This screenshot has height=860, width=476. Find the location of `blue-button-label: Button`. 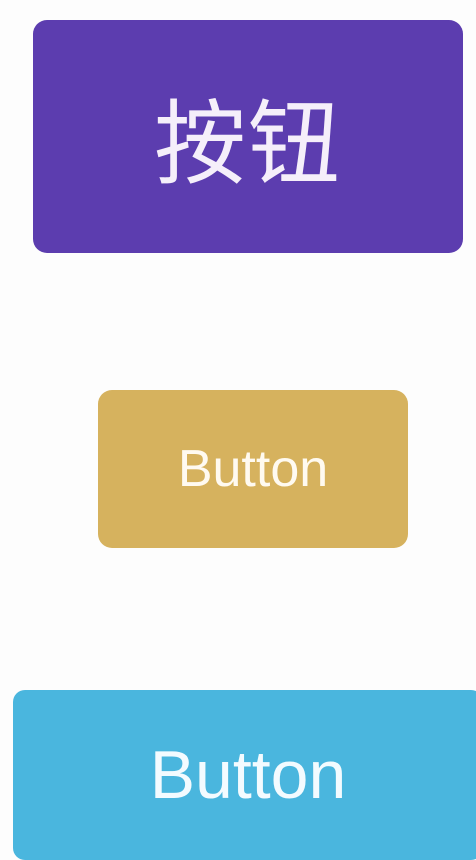

blue-button-label: Button is located at coordinates (248, 775).